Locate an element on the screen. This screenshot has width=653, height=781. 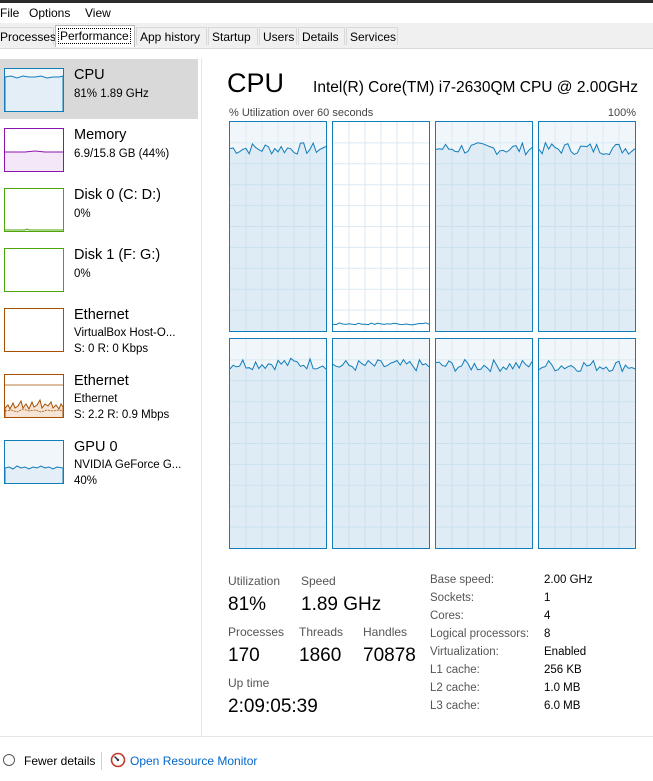
fewer-details-button: Fewer details is located at coordinates (59, 761).